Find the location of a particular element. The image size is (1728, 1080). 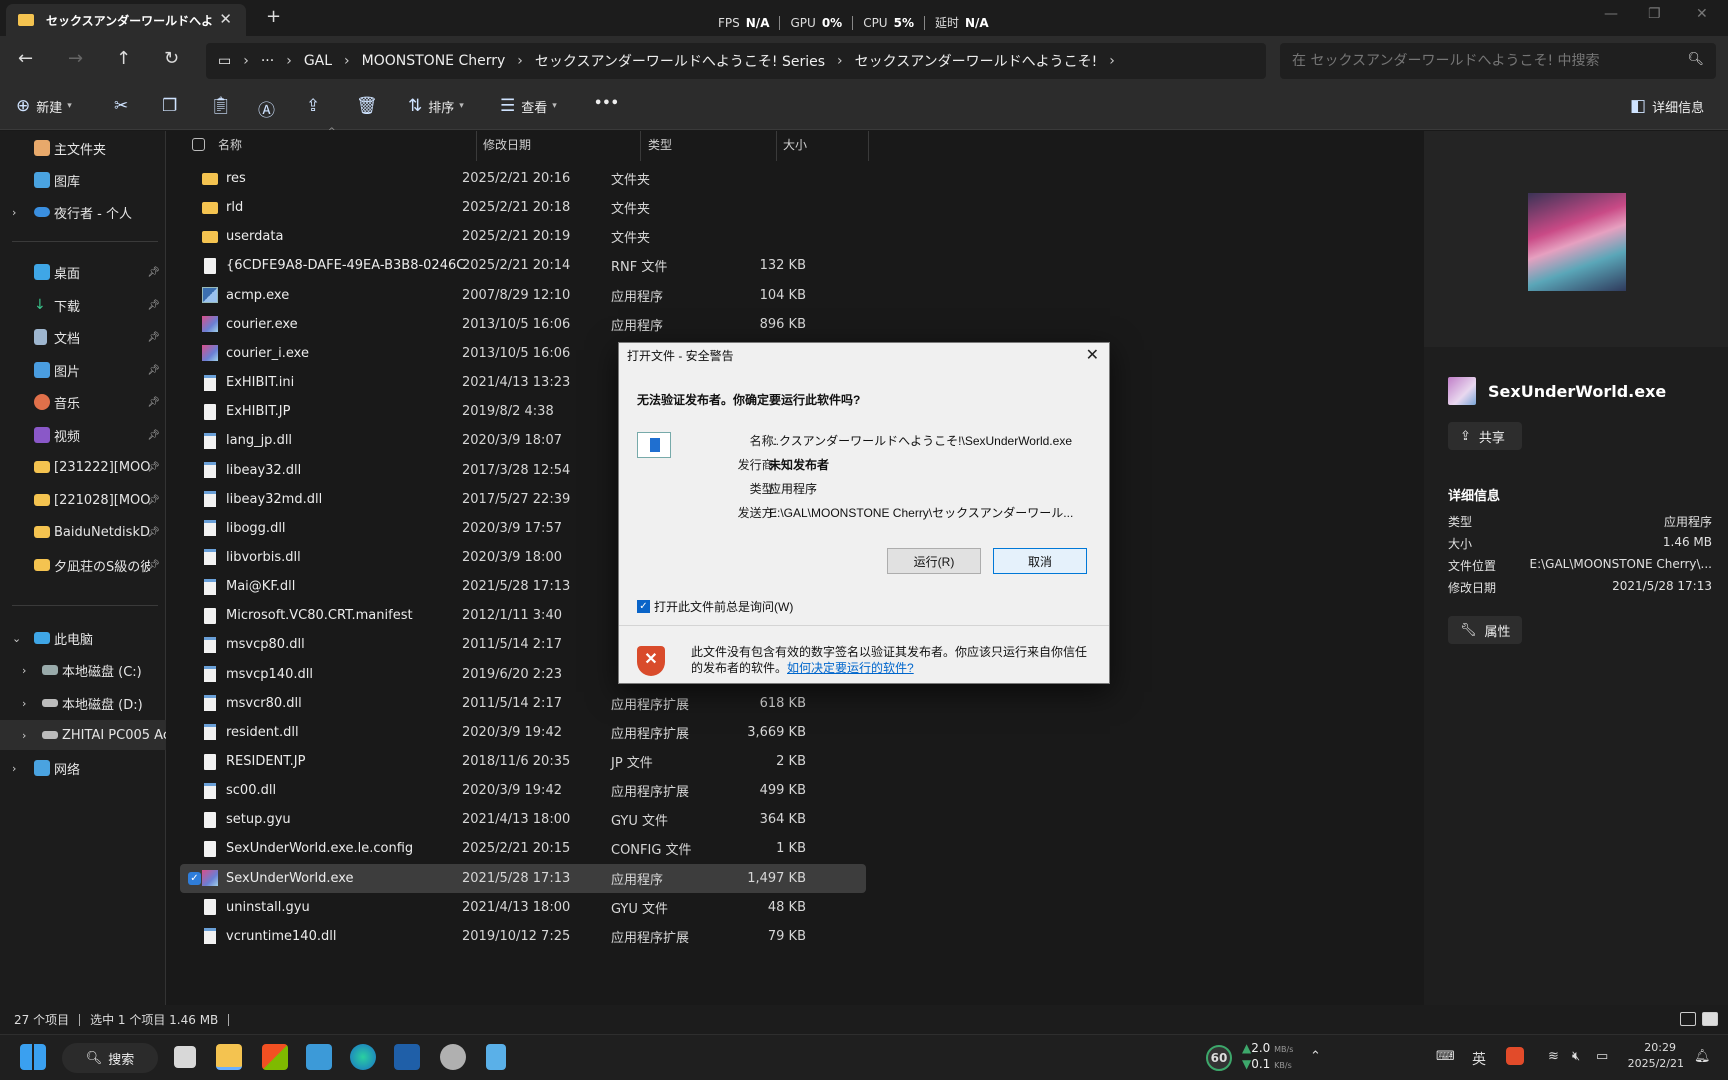

taskbar-search-button: 🔍︎ 搜索 is located at coordinates (110, 1058).